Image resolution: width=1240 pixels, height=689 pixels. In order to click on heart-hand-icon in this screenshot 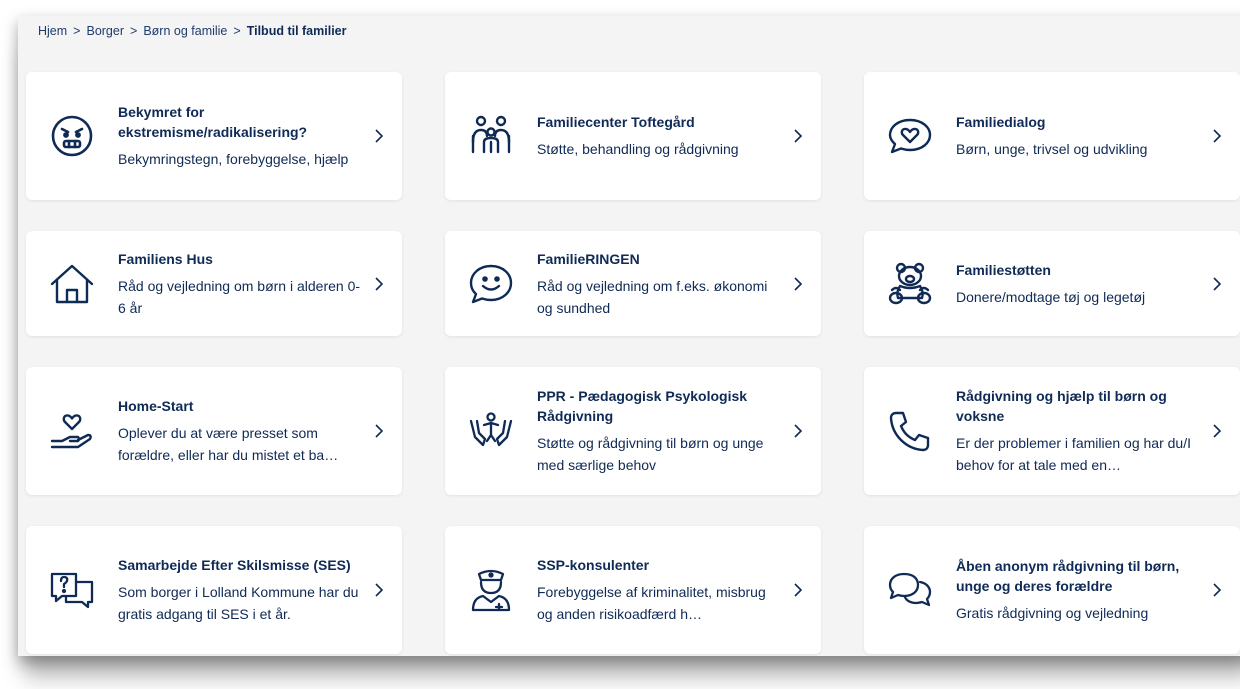, I will do `click(72, 431)`.